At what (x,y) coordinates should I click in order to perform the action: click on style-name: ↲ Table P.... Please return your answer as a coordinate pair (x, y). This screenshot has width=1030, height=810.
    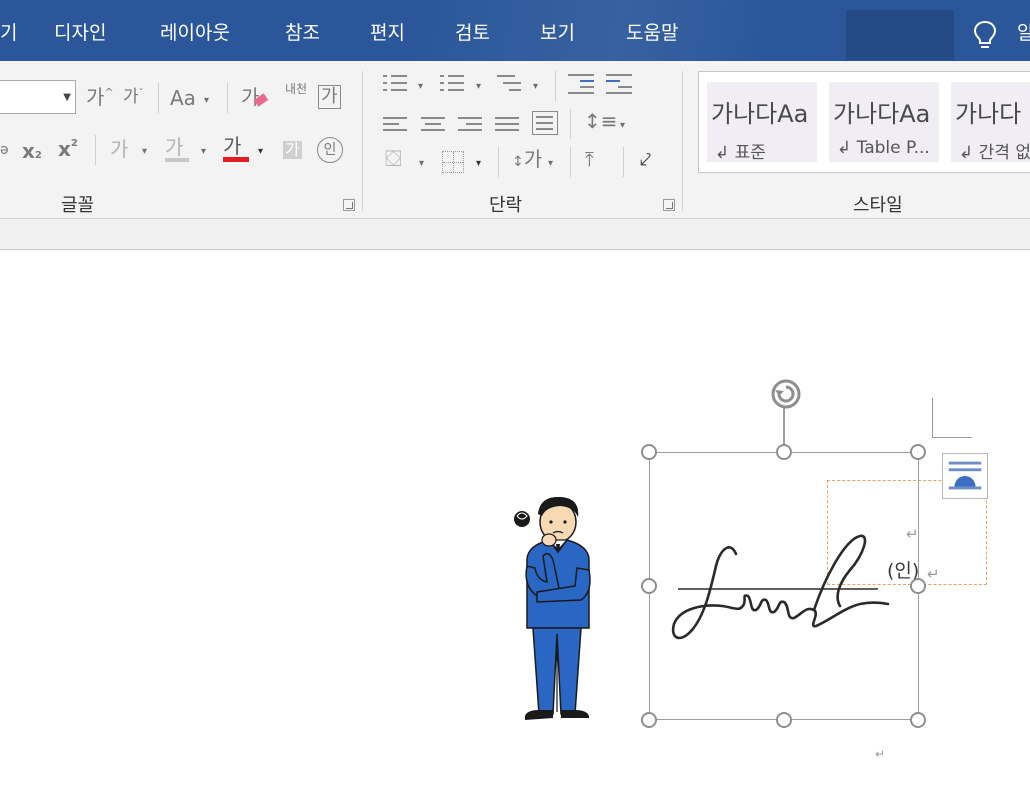
    Looking at the image, I should click on (883, 148).